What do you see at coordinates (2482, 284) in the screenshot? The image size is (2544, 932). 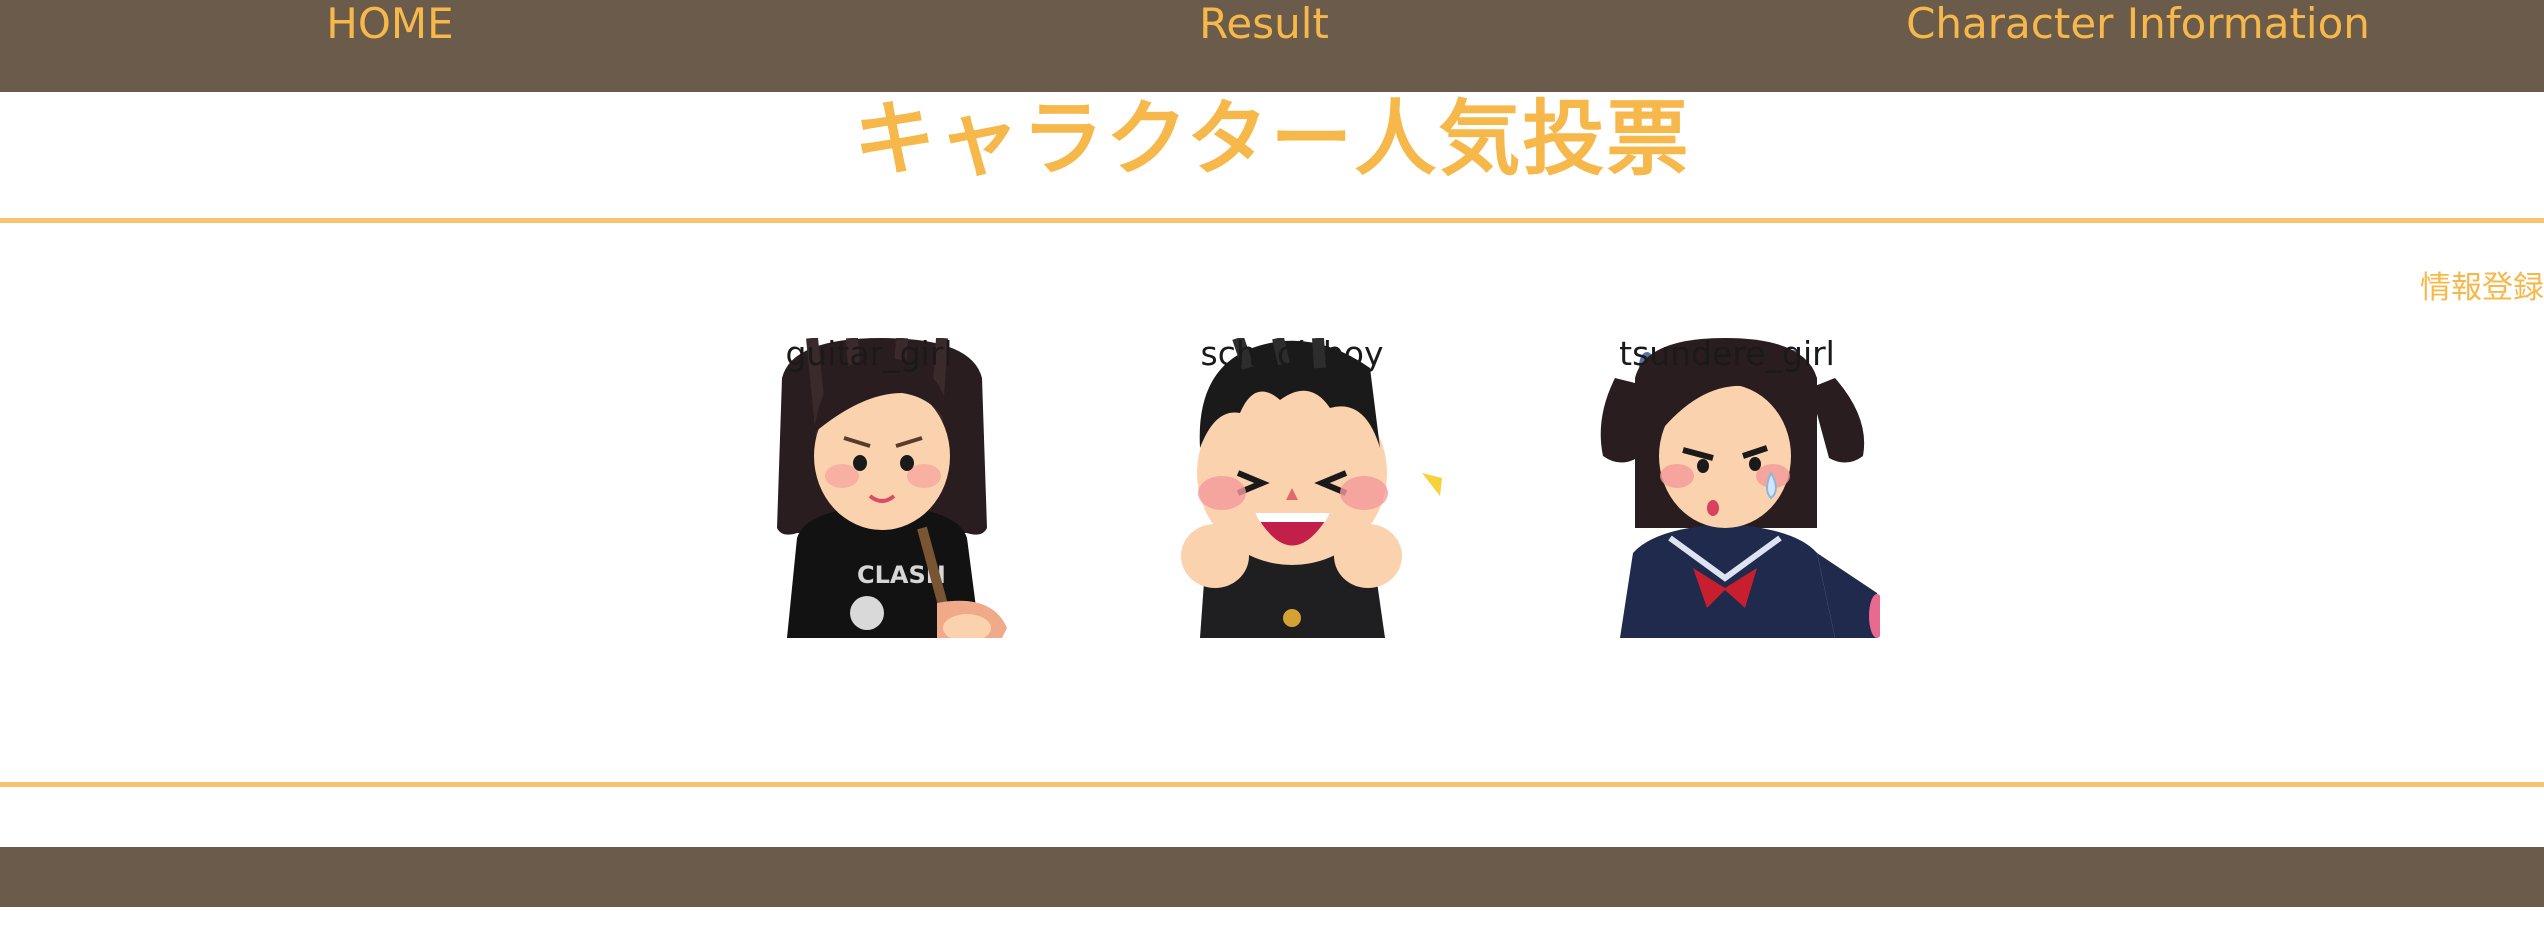 I see `register-info-link: 情報登録` at bounding box center [2482, 284].